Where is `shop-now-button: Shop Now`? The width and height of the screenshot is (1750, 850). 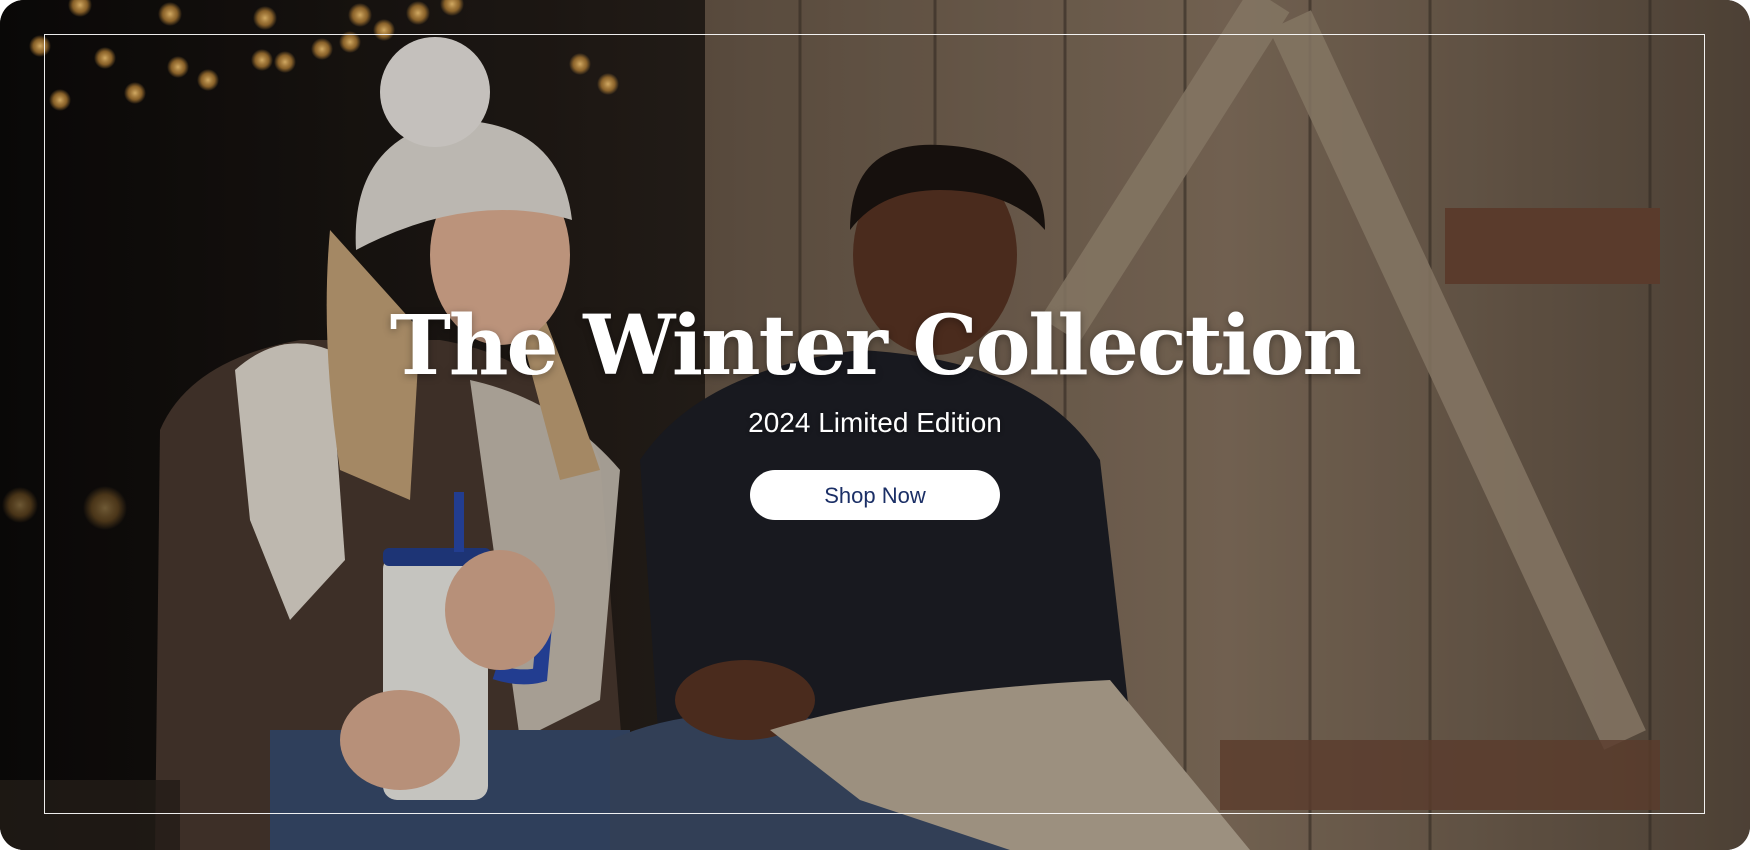
shop-now-button: Shop Now is located at coordinates (875, 495).